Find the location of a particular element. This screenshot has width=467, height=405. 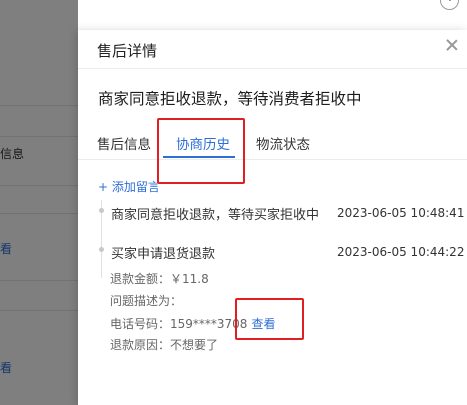

close-icon is located at coordinates (452, 45).